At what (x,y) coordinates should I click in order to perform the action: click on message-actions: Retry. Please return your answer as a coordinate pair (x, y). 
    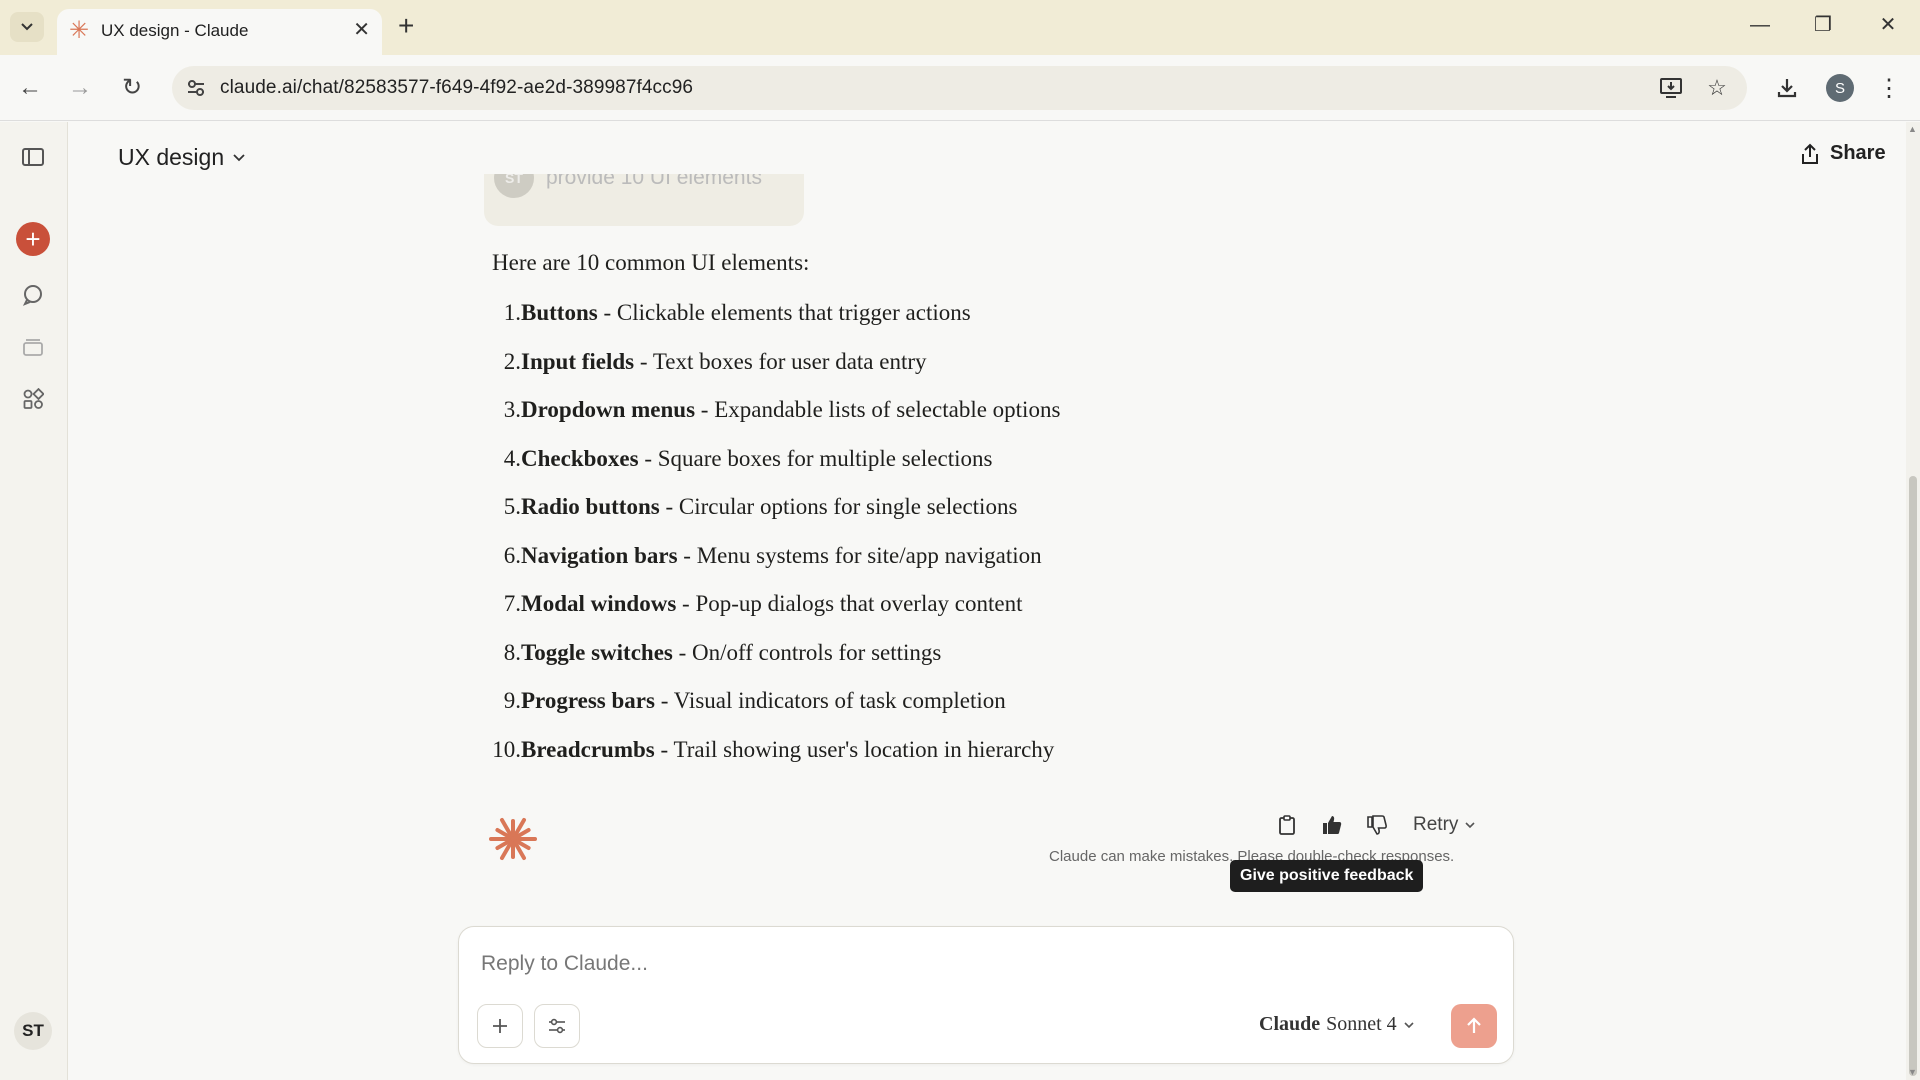
    Looking at the image, I should click on (1373, 825).